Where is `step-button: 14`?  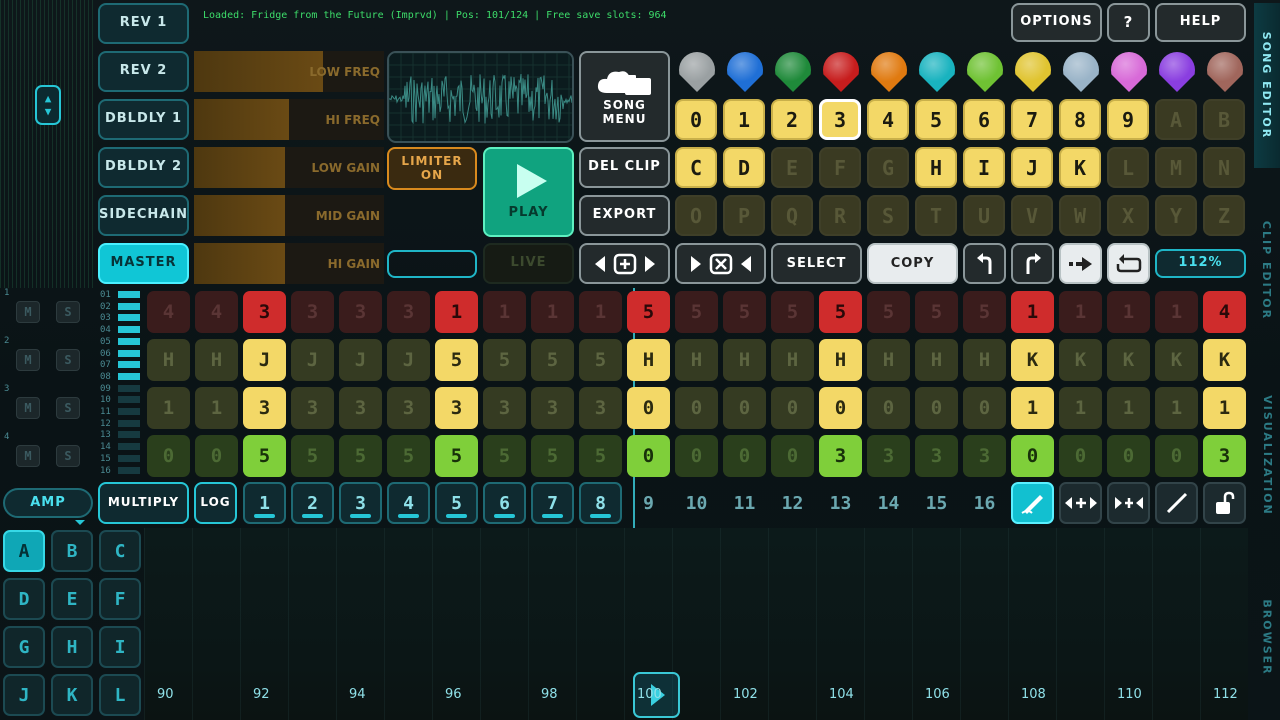
step-button: 14 is located at coordinates (888, 503).